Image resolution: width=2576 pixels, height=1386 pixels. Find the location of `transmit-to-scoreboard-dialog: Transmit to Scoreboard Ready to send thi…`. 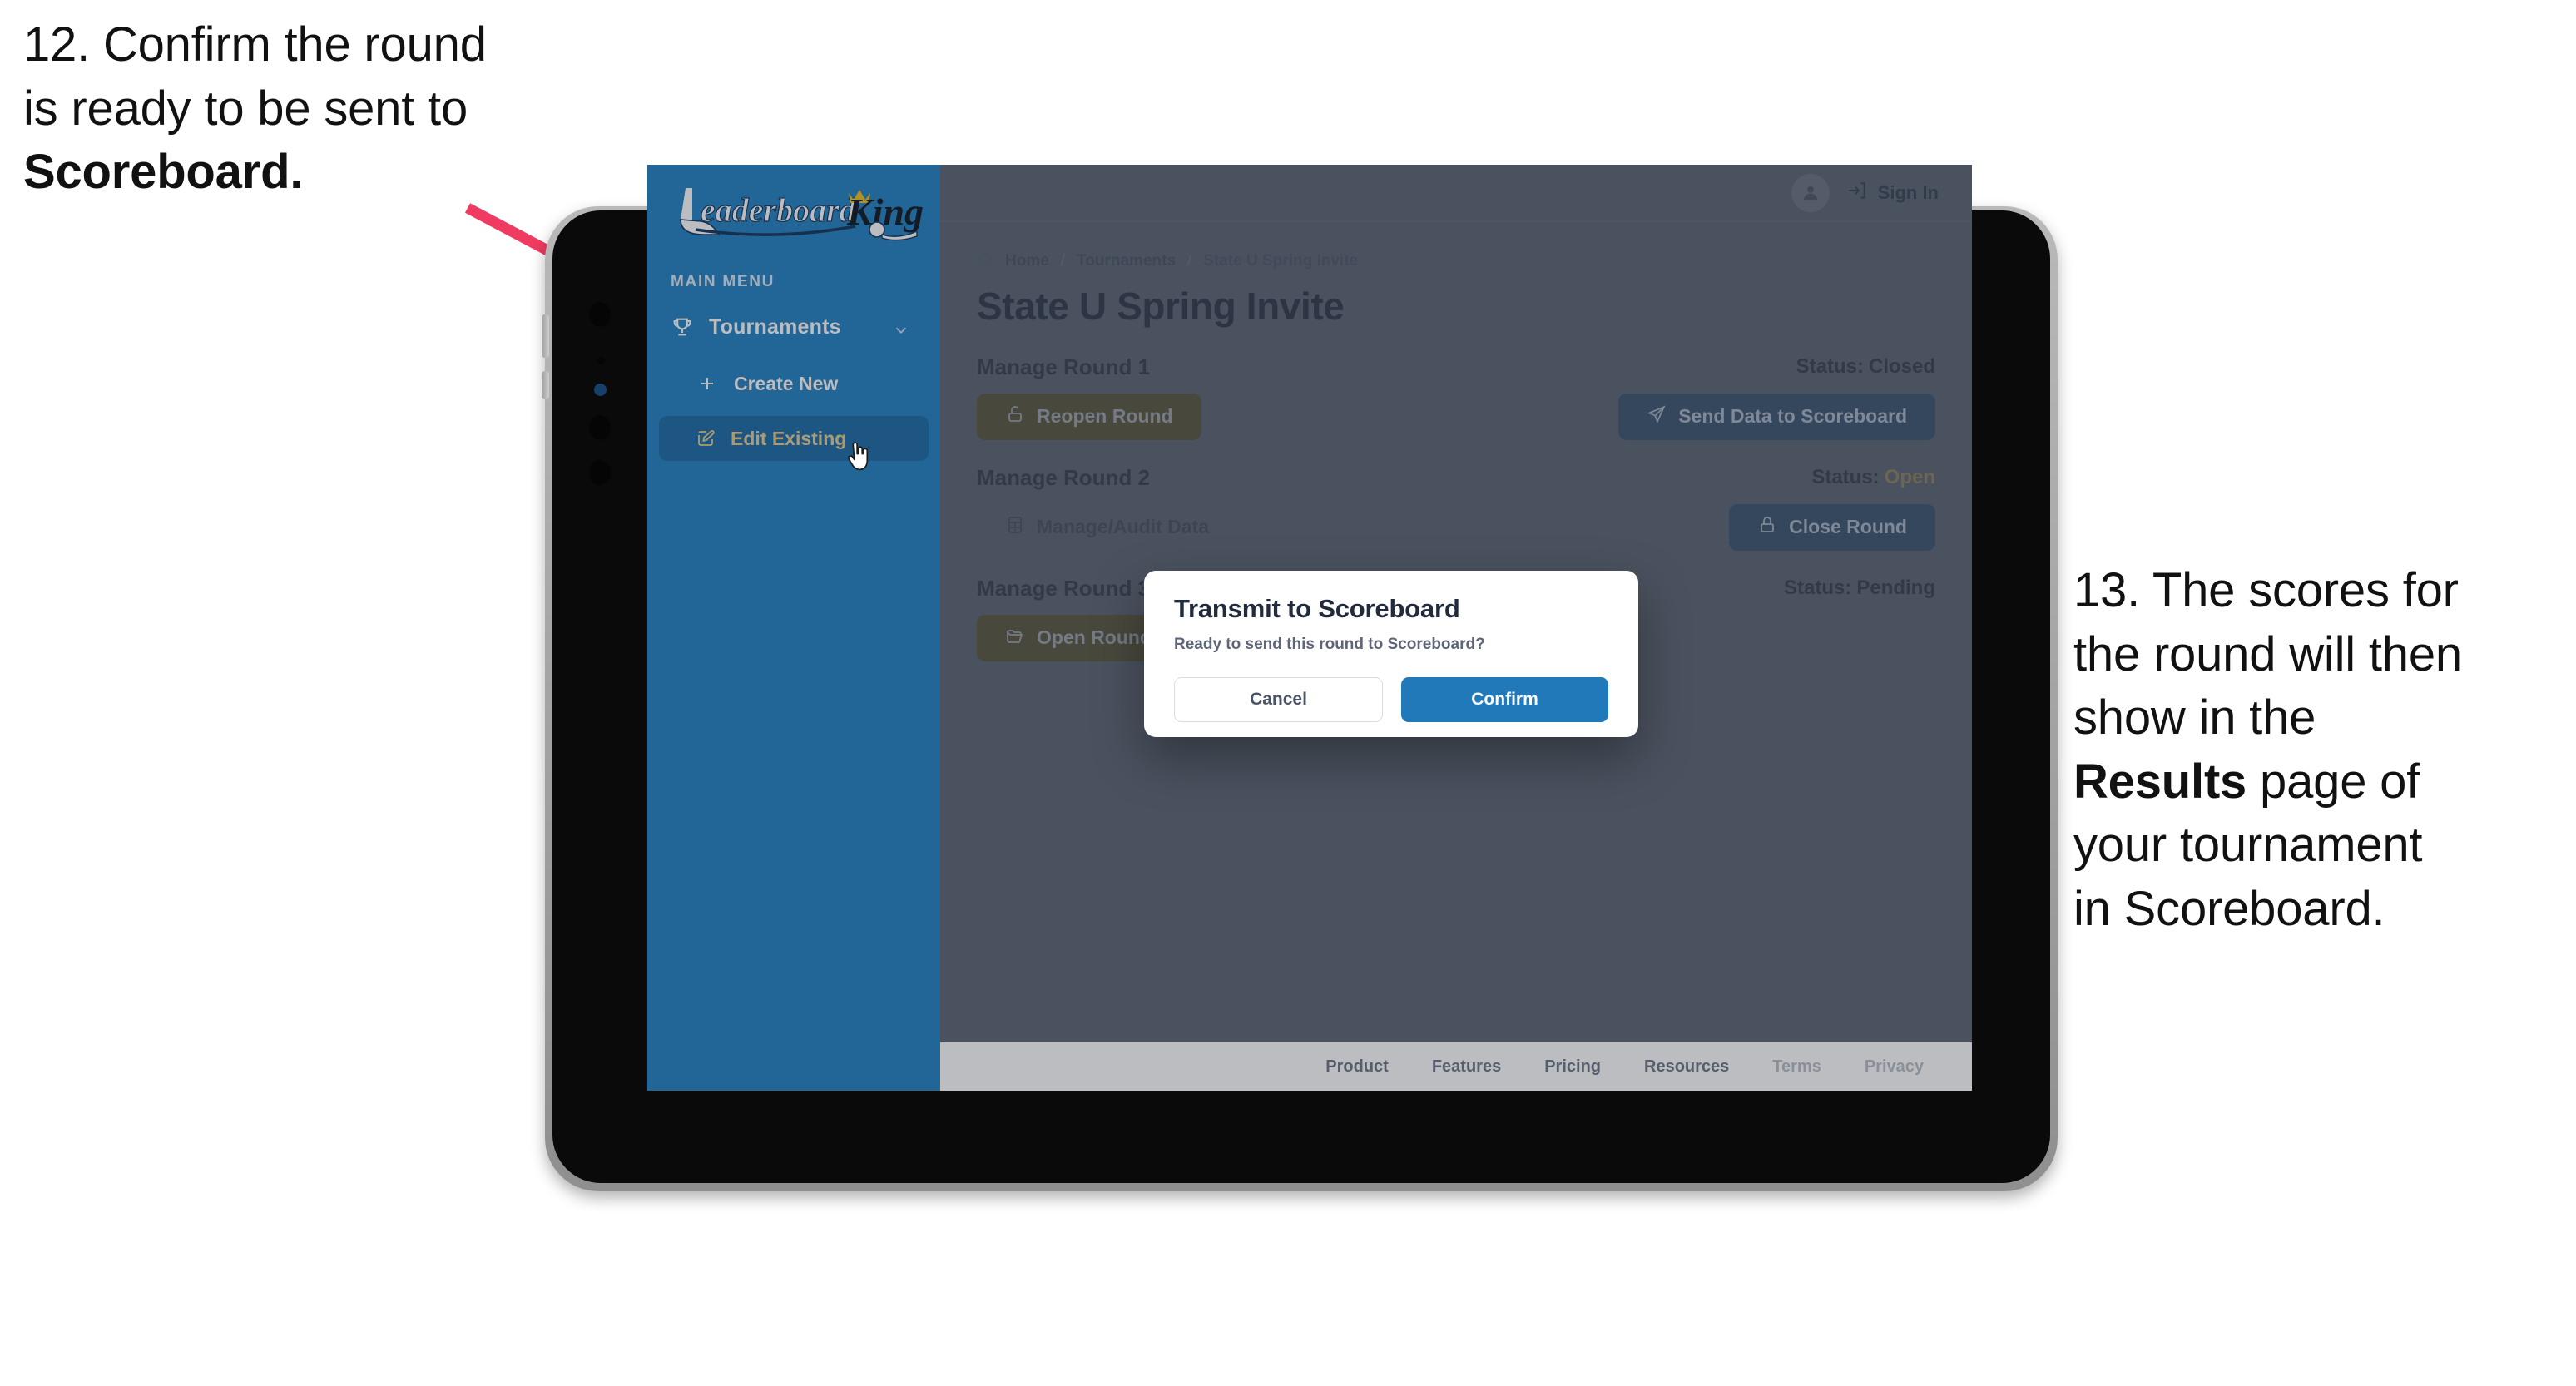

transmit-to-scoreboard-dialog: Transmit to Scoreboard Ready to send thi… is located at coordinates (1391, 654).